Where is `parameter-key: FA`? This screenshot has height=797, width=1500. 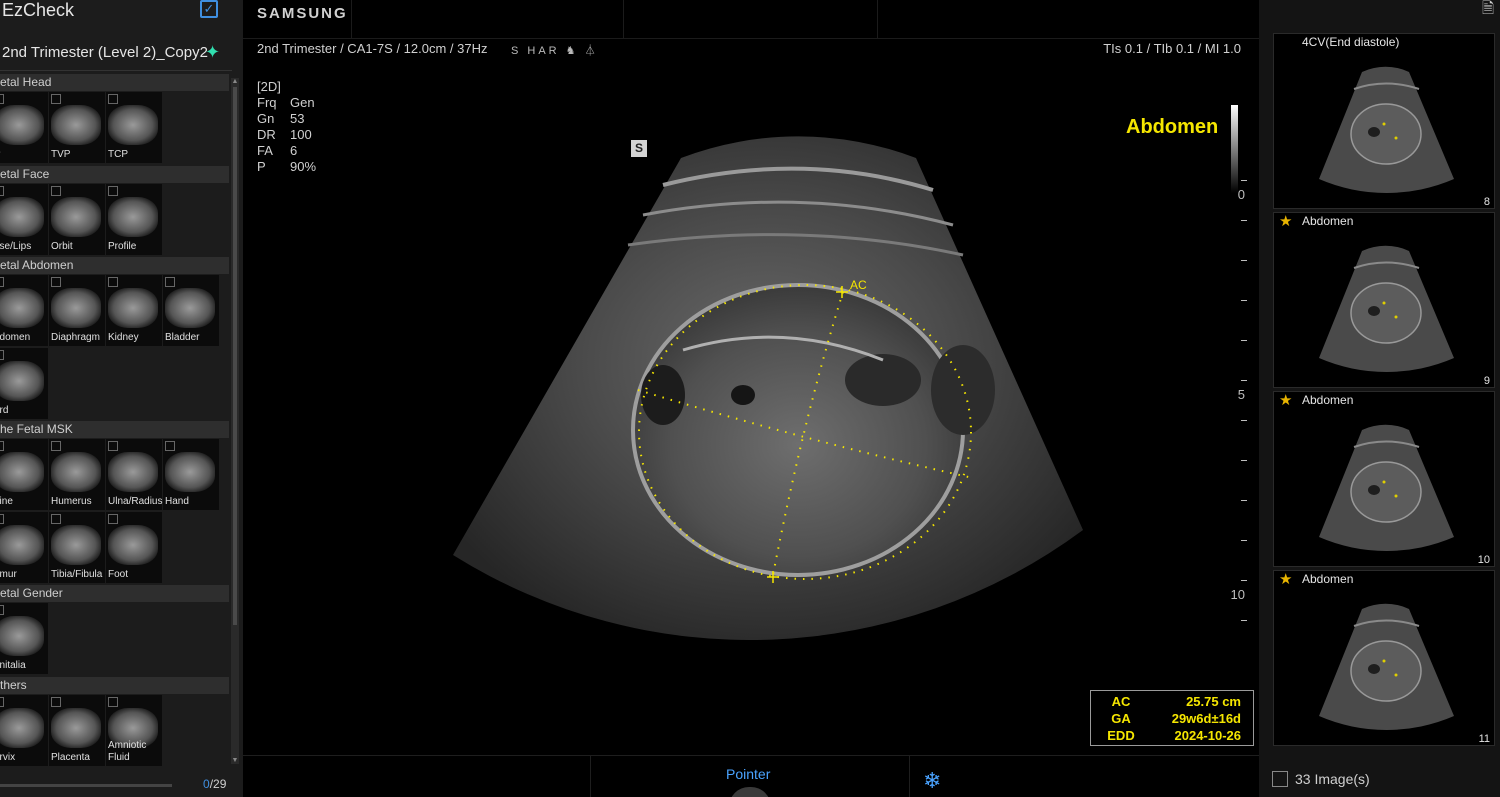
parameter-key: FA is located at coordinates (265, 150).